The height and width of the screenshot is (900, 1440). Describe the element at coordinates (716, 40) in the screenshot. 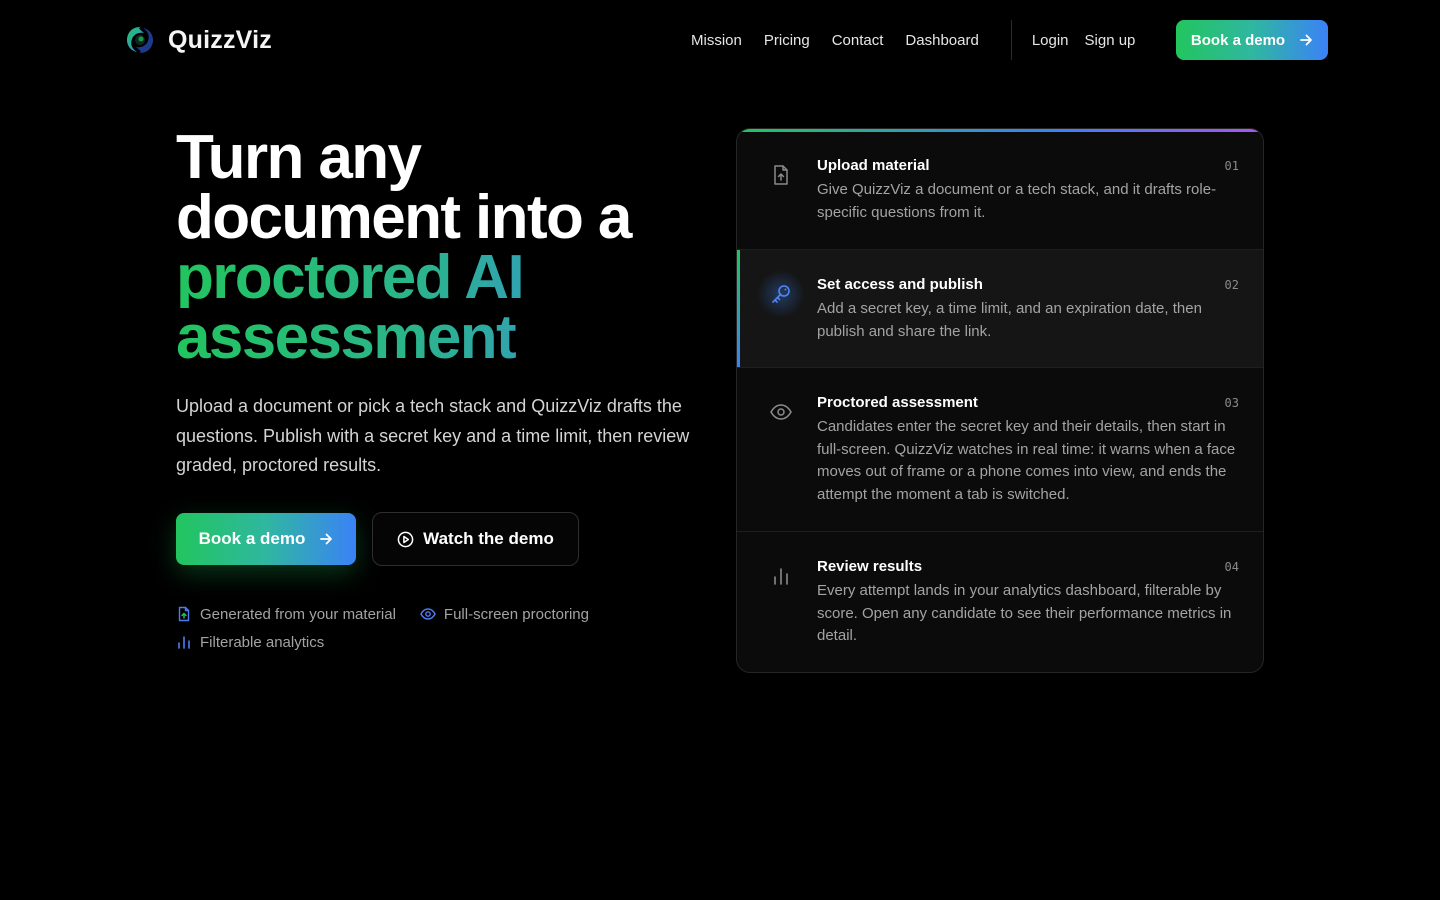

I see `nav-link-mission: Mission` at that location.